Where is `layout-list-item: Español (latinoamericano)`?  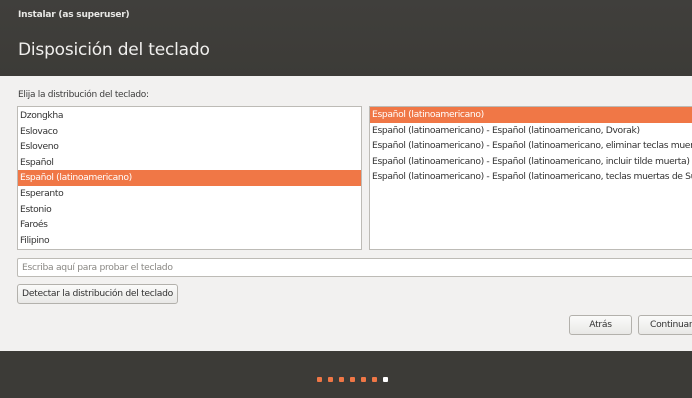 layout-list-item: Español (latinoamericano) is located at coordinates (189, 178).